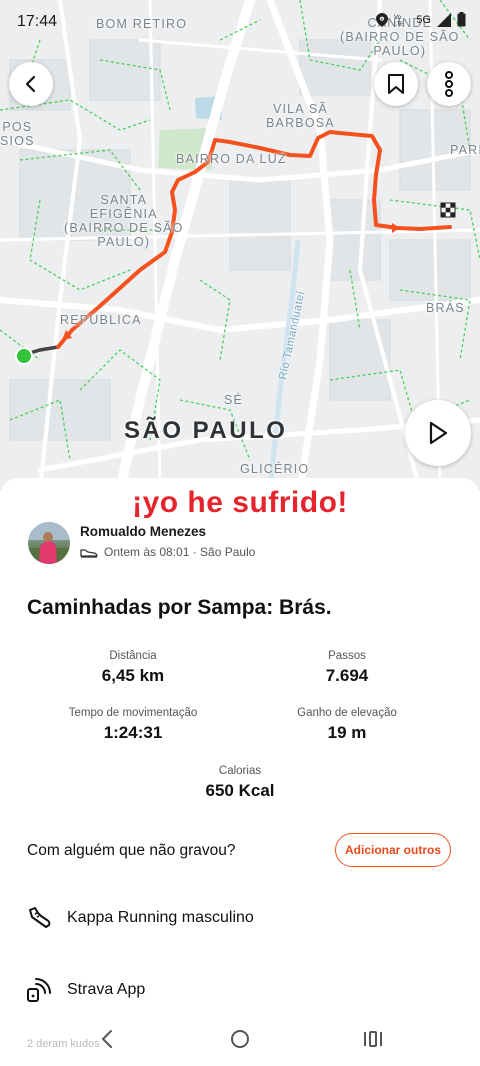 The height and width of the screenshot is (1066, 480). I want to click on activity-meta: Ontem às 08:01 · São Paulo, so click(167, 552).